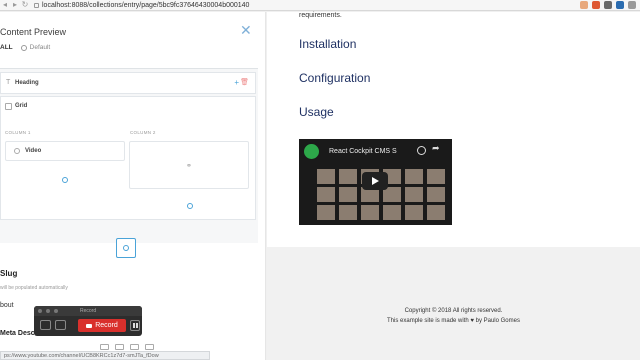  Describe the element at coordinates (33, 151) in the screenshot. I see `video-component-label: Video` at that location.